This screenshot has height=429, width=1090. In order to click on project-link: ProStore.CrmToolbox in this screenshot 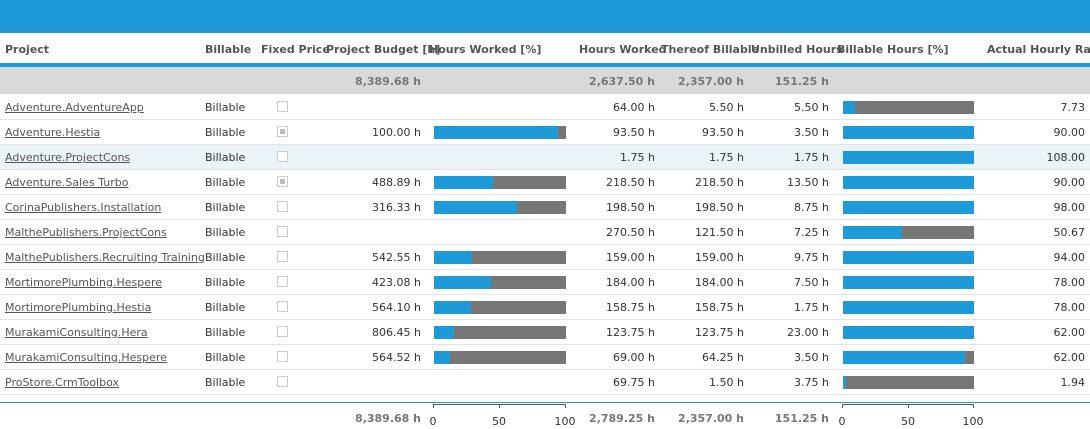, I will do `click(62, 382)`.